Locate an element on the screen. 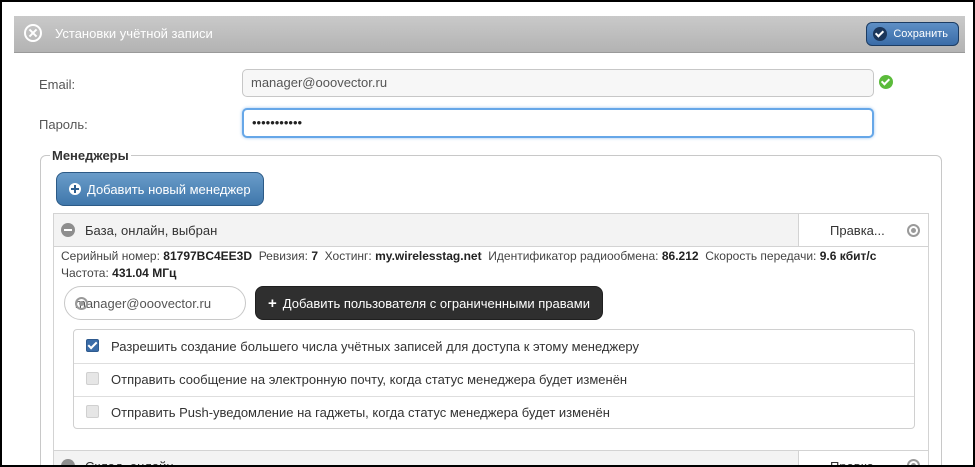 The width and height of the screenshot is (975, 467). email-label: Email: is located at coordinates (57, 84).